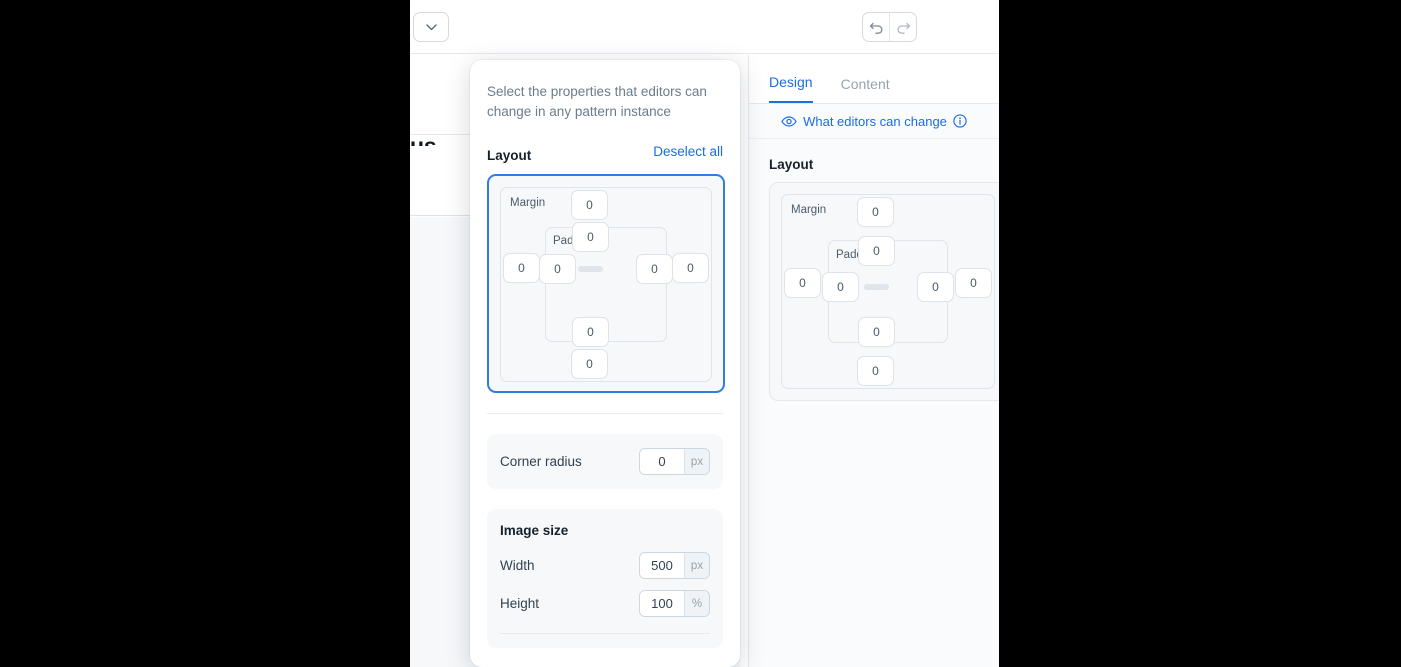 This screenshot has width=1401, height=667. What do you see at coordinates (509, 155) in the screenshot?
I see `popover-layout-title: Layout` at bounding box center [509, 155].